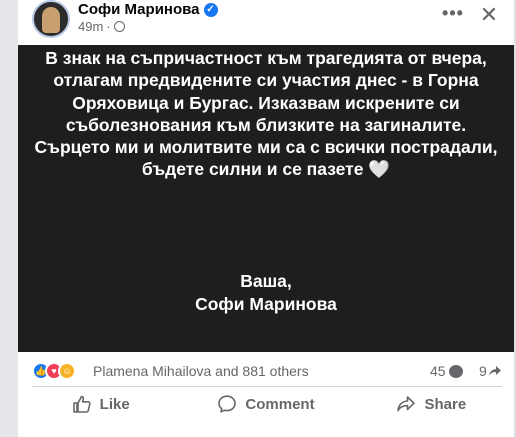  Describe the element at coordinates (438, 371) in the screenshot. I see `comments-count-value: 45` at that location.